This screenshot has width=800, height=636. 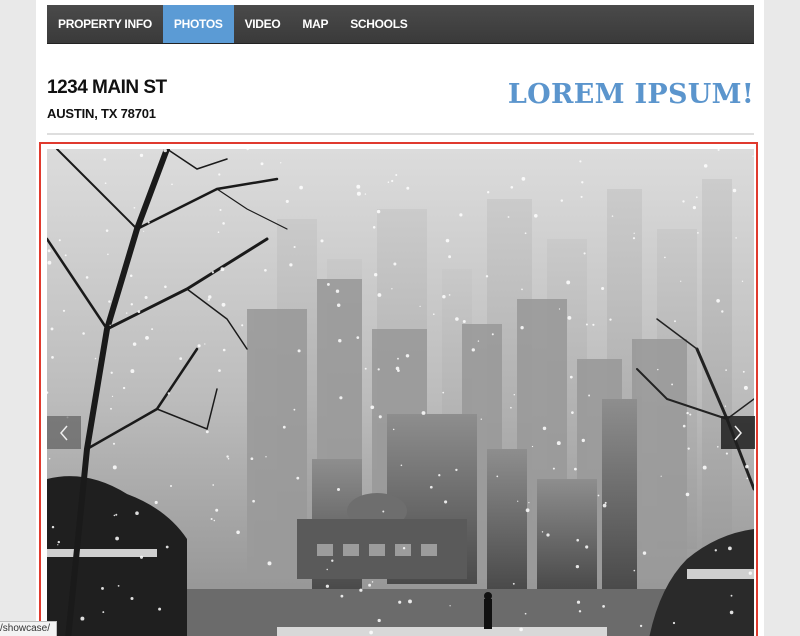 I want to click on top-nav: PROPERTY INFO PHOTOS VIDEO MAP SCHOOLS, so click(x=400, y=24).